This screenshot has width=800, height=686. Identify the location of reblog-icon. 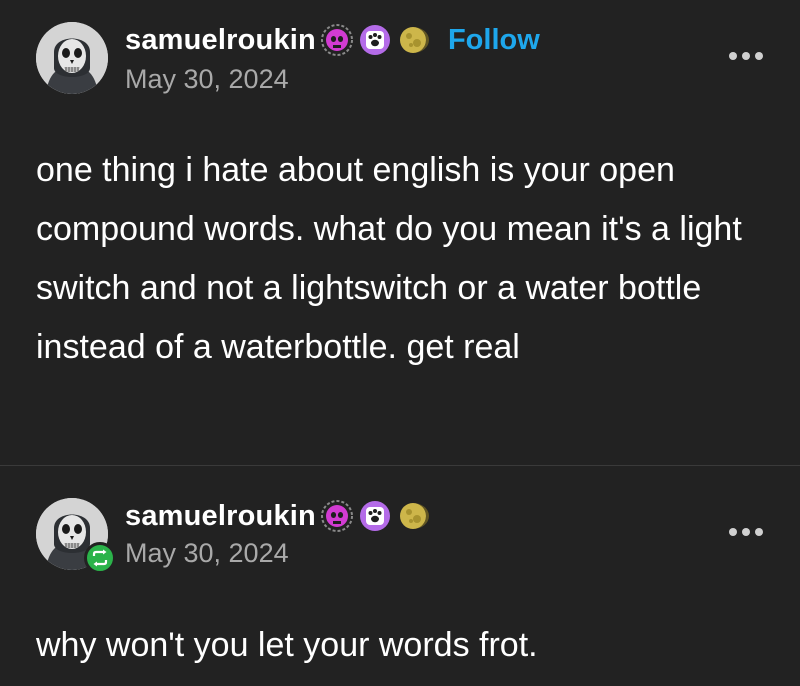
(100, 558).